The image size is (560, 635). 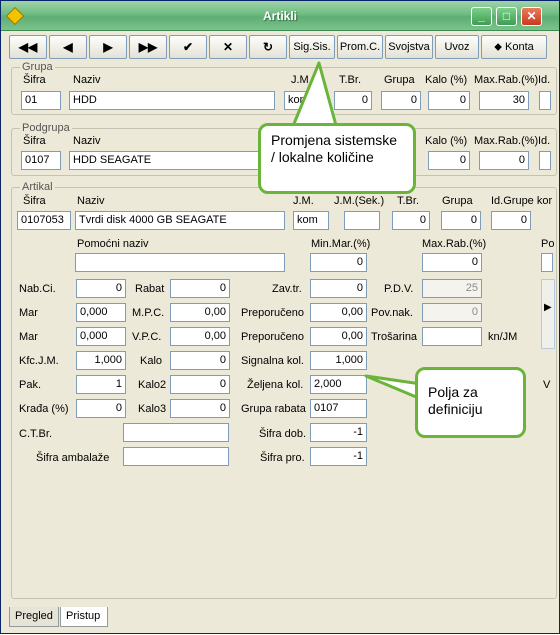 I want to click on podgrupa-id-label: Id., so click(x=544, y=141).